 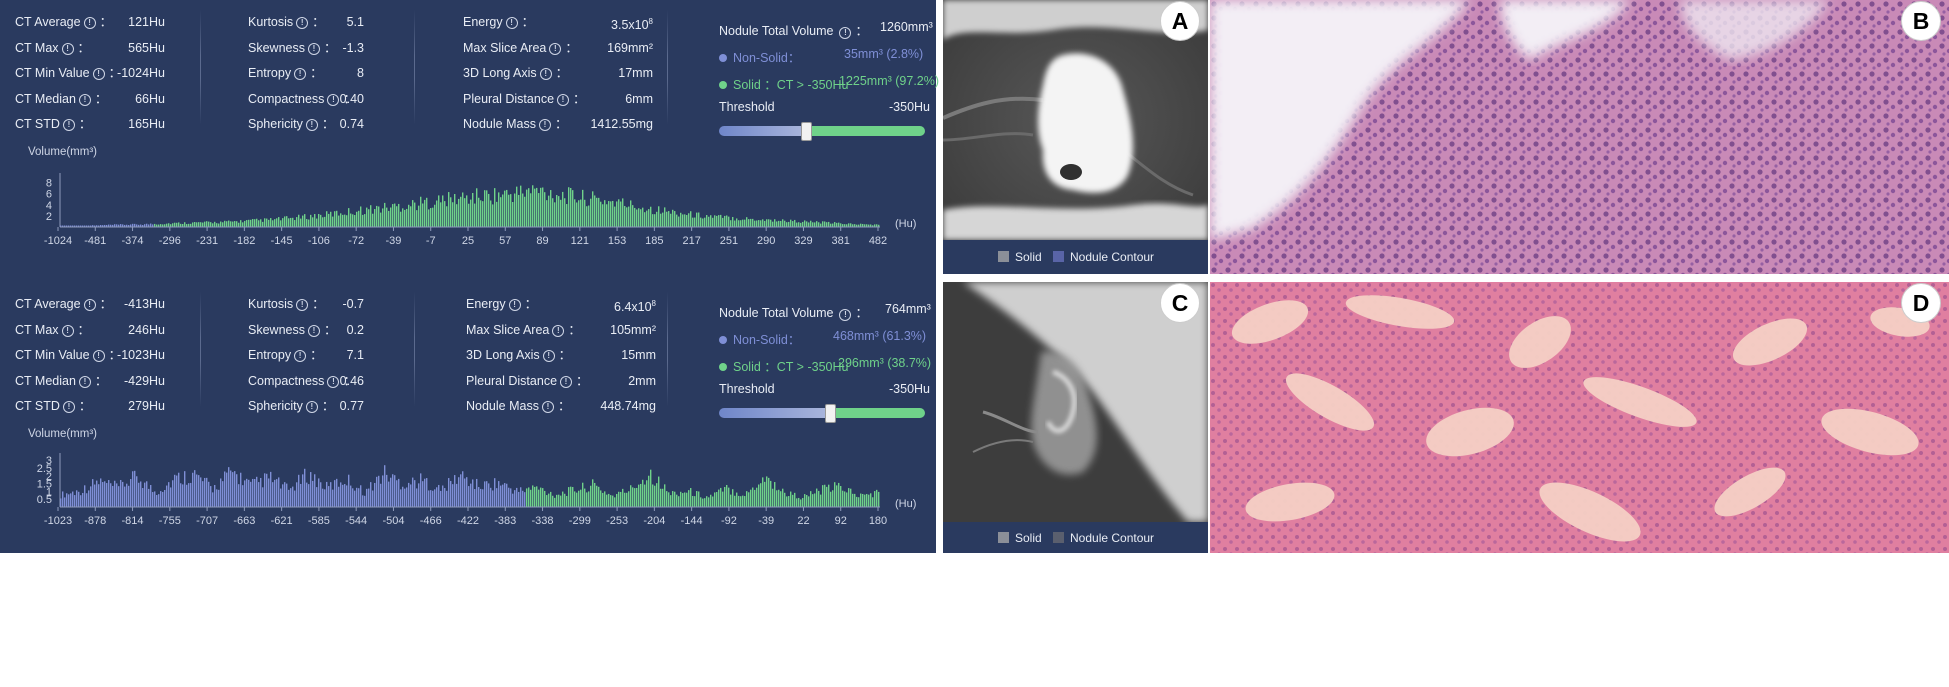 What do you see at coordinates (667, 349) in the screenshot?
I see `column-divider` at bounding box center [667, 349].